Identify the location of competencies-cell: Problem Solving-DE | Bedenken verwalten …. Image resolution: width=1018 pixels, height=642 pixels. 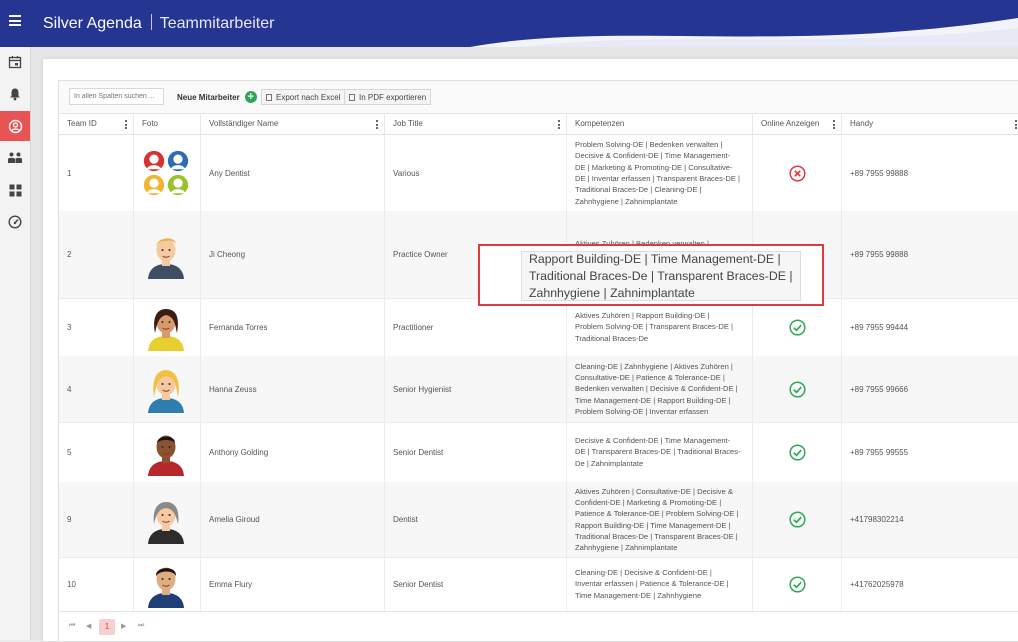
(660, 173).